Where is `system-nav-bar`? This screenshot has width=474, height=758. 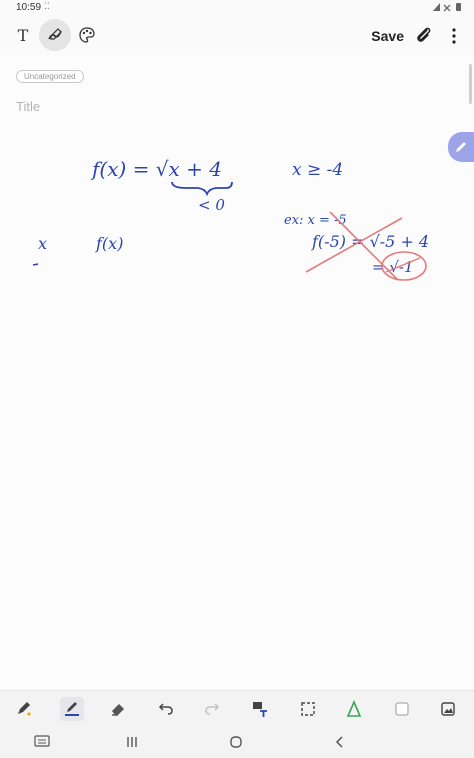 system-nav-bar is located at coordinates (237, 742).